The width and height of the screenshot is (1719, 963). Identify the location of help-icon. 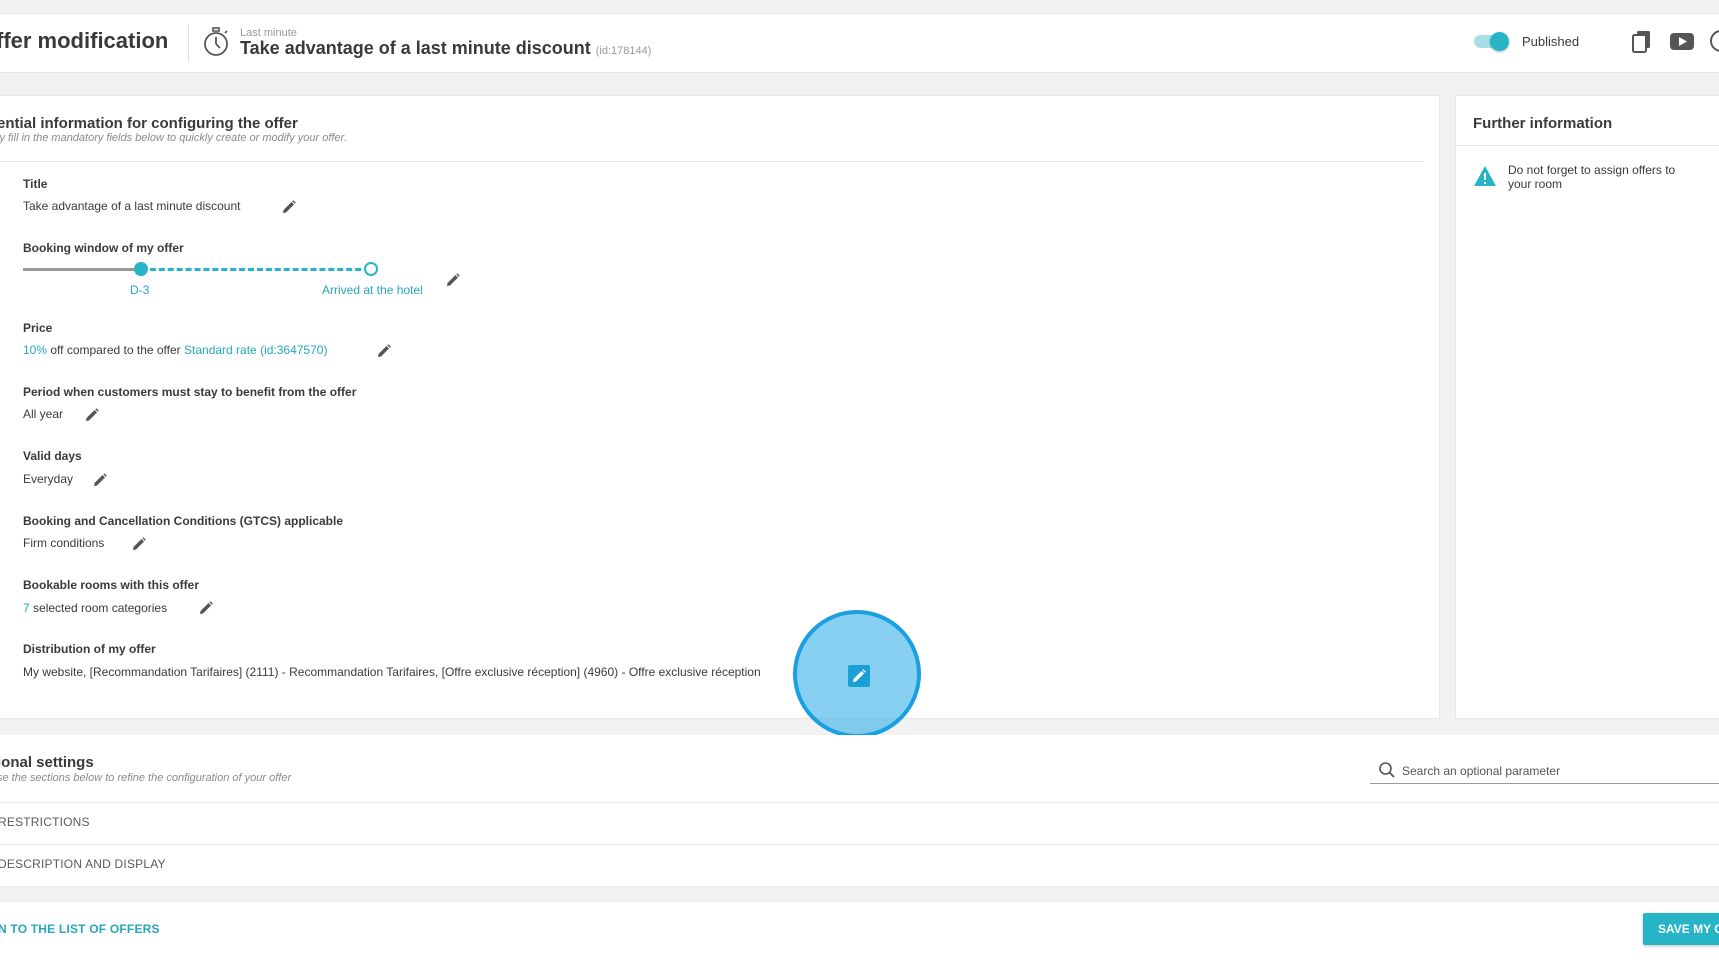
(1713, 41).